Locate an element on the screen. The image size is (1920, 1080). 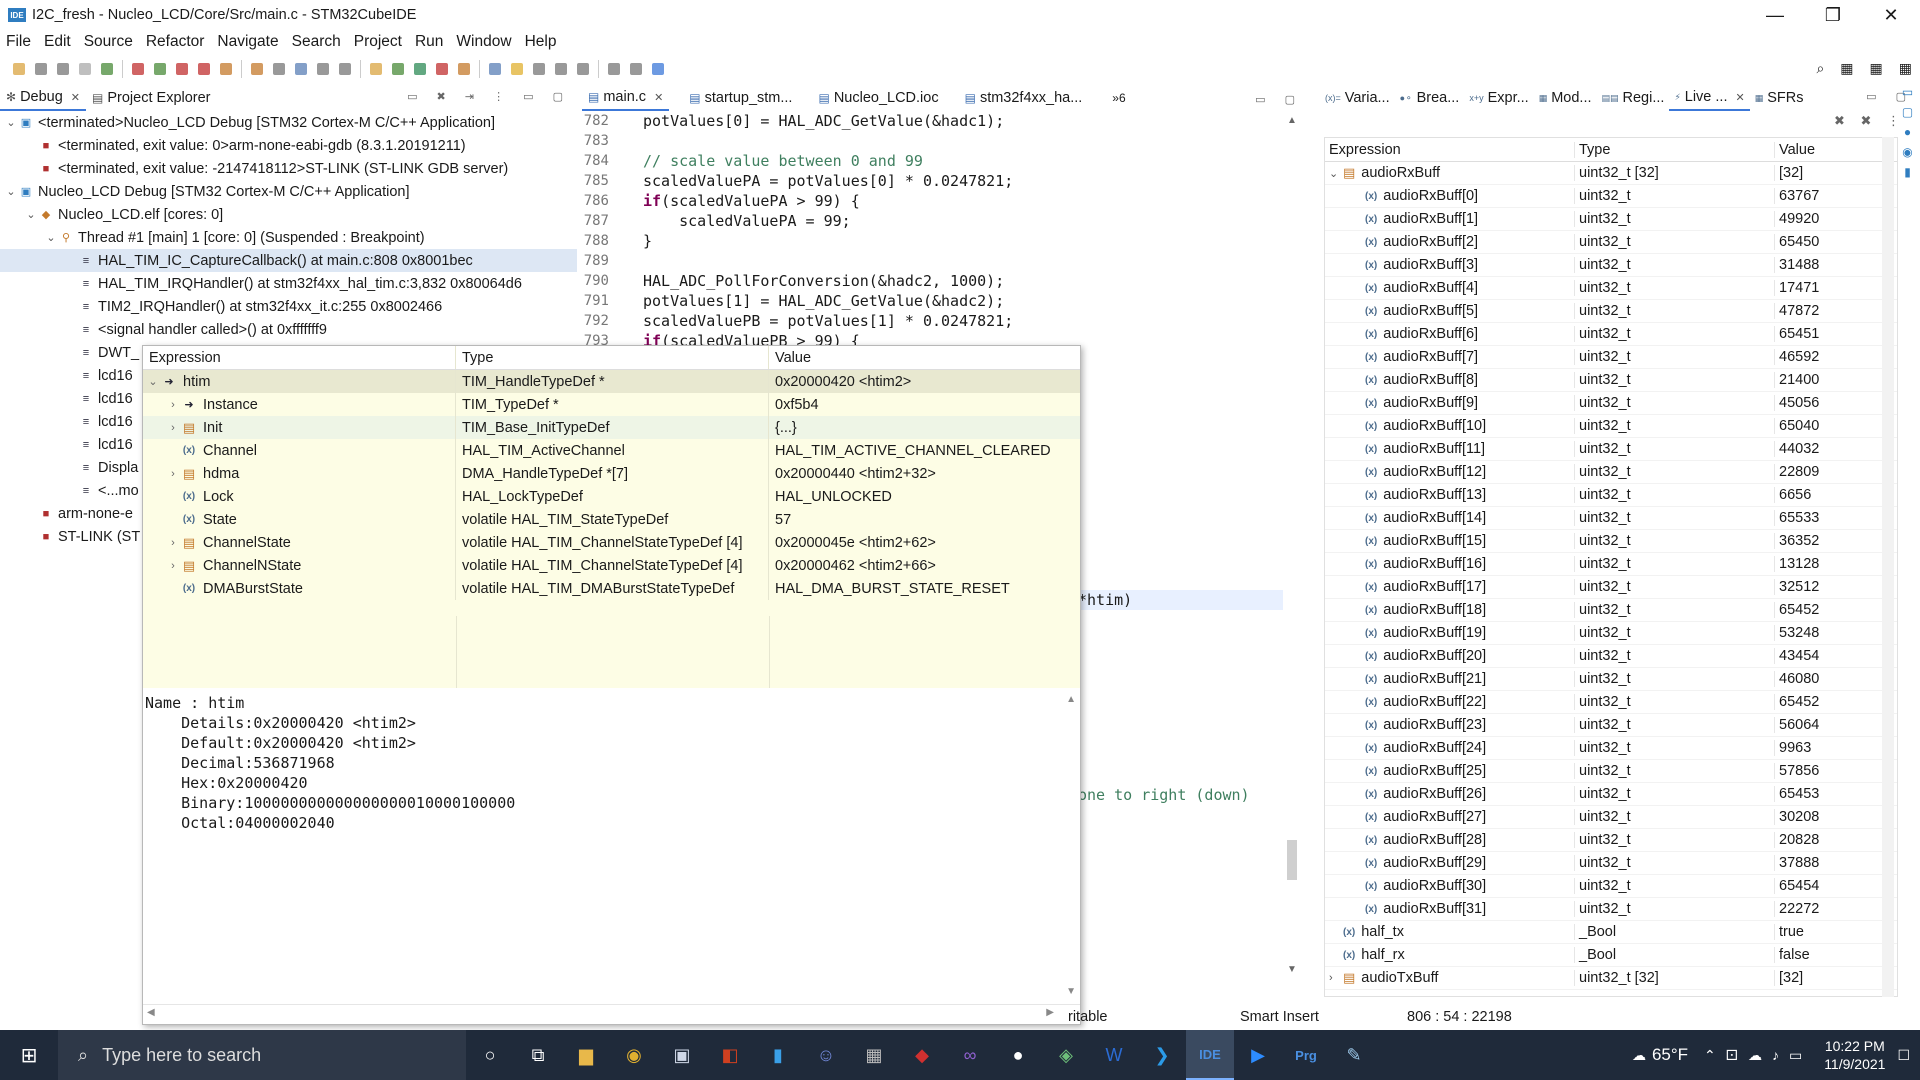
menu-item-project: Project is located at coordinates (378, 42).